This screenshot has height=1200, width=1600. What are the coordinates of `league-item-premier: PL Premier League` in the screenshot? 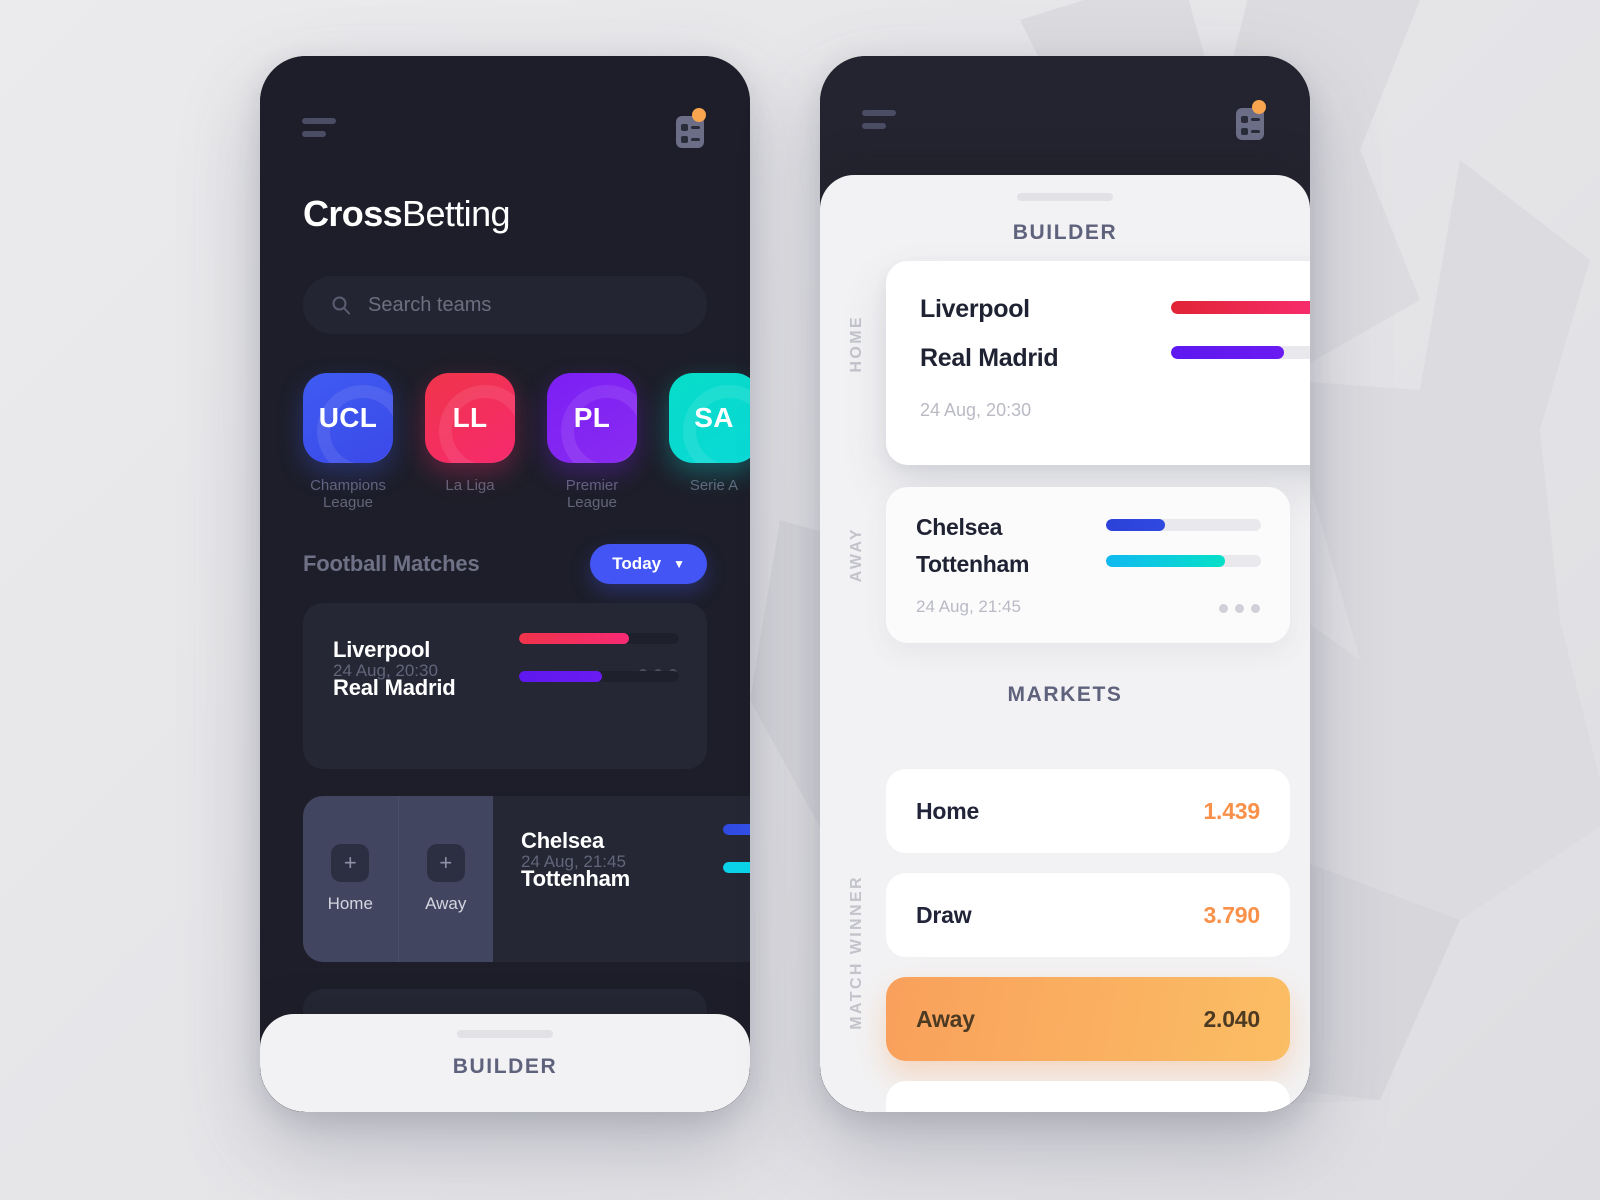 It's located at (592, 448).